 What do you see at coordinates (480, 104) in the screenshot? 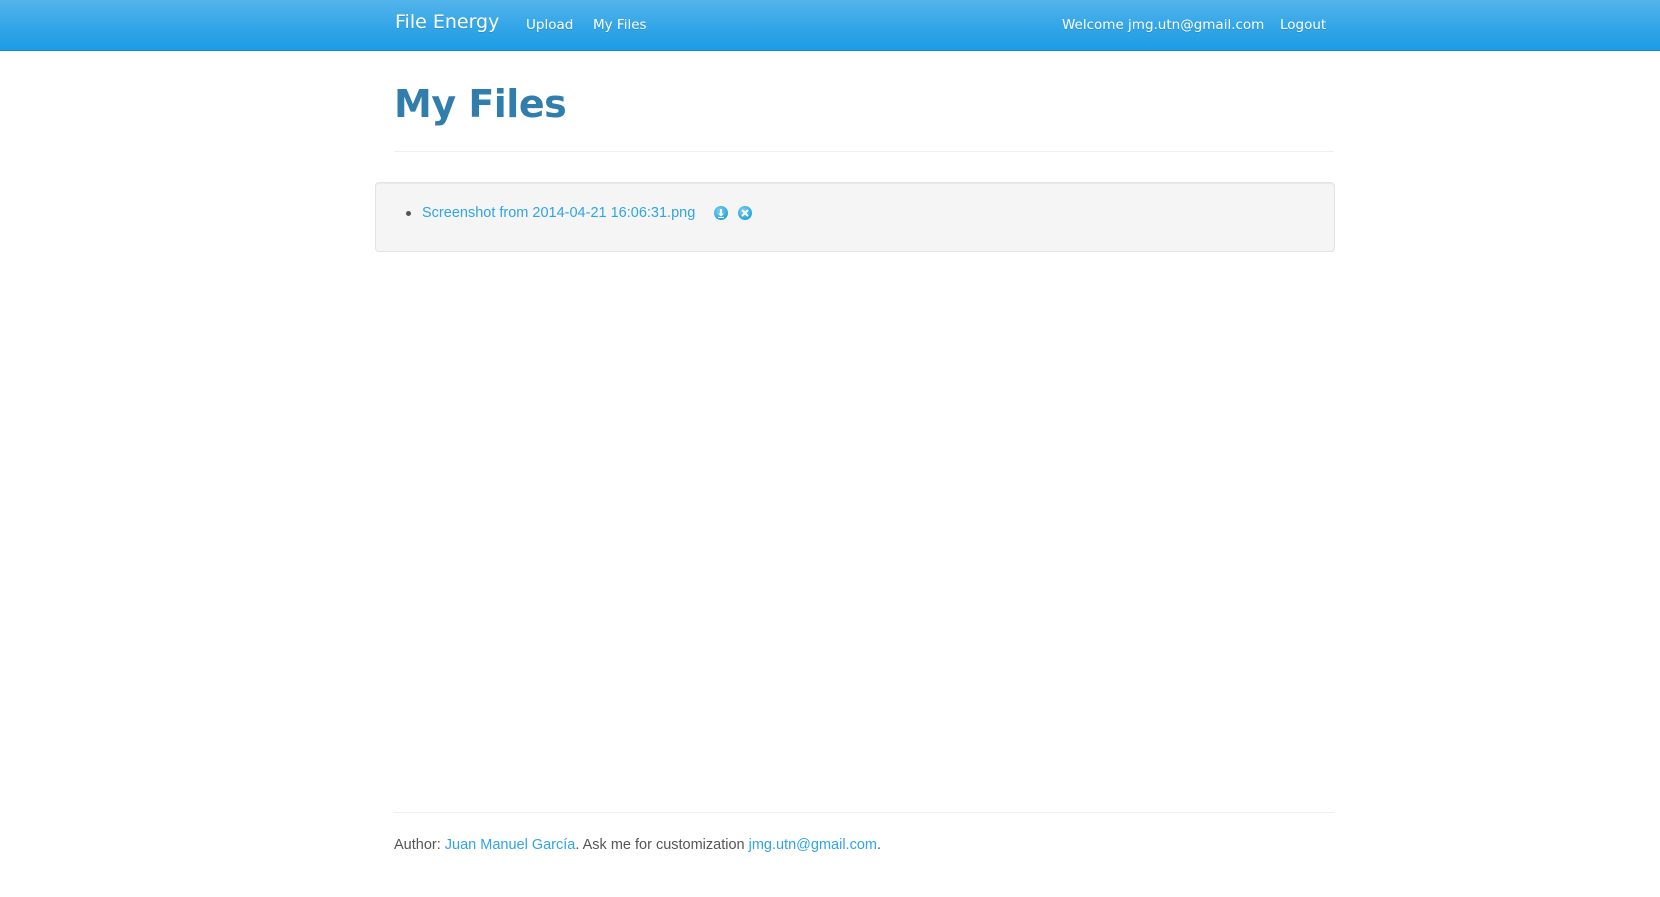
I see `page-title: My Files` at bounding box center [480, 104].